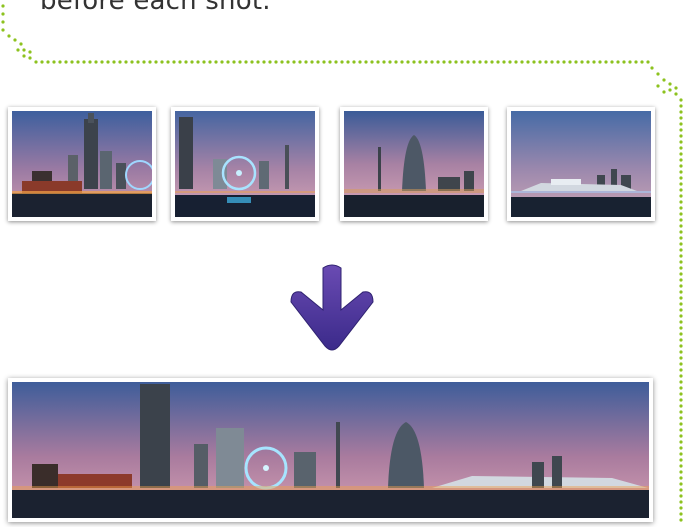 The image size is (685, 527). What do you see at coordinates (332, 307) in the screenshot?
I see `arrow-down-icon` at bounding box center [332, 307].